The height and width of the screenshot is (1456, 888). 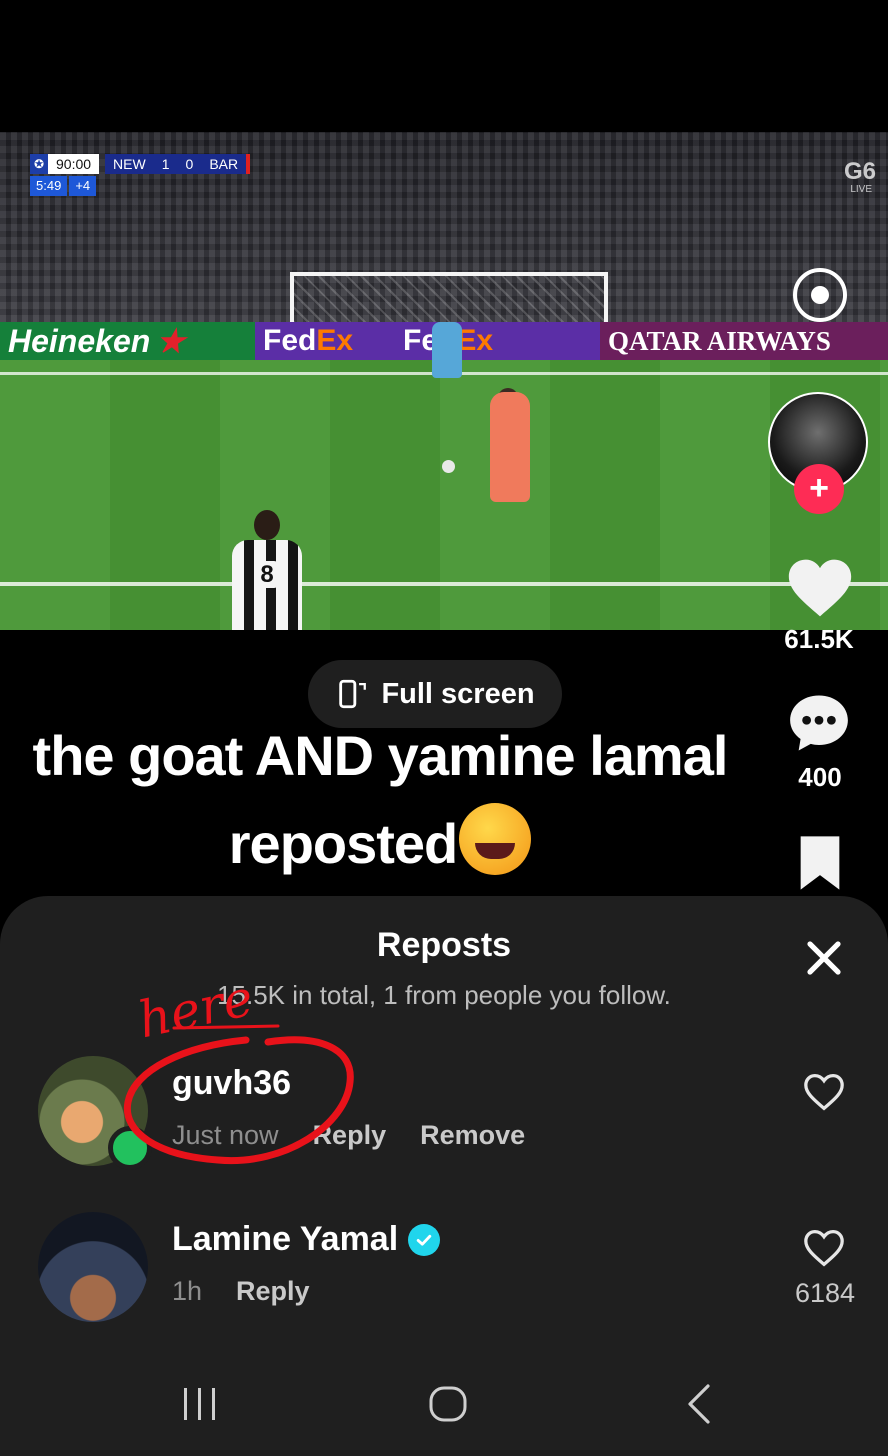 What do you see at coordinates (343, 843) in the screenshot?
I see `caption-line-2: reposted` at bounding box center [343, 843].